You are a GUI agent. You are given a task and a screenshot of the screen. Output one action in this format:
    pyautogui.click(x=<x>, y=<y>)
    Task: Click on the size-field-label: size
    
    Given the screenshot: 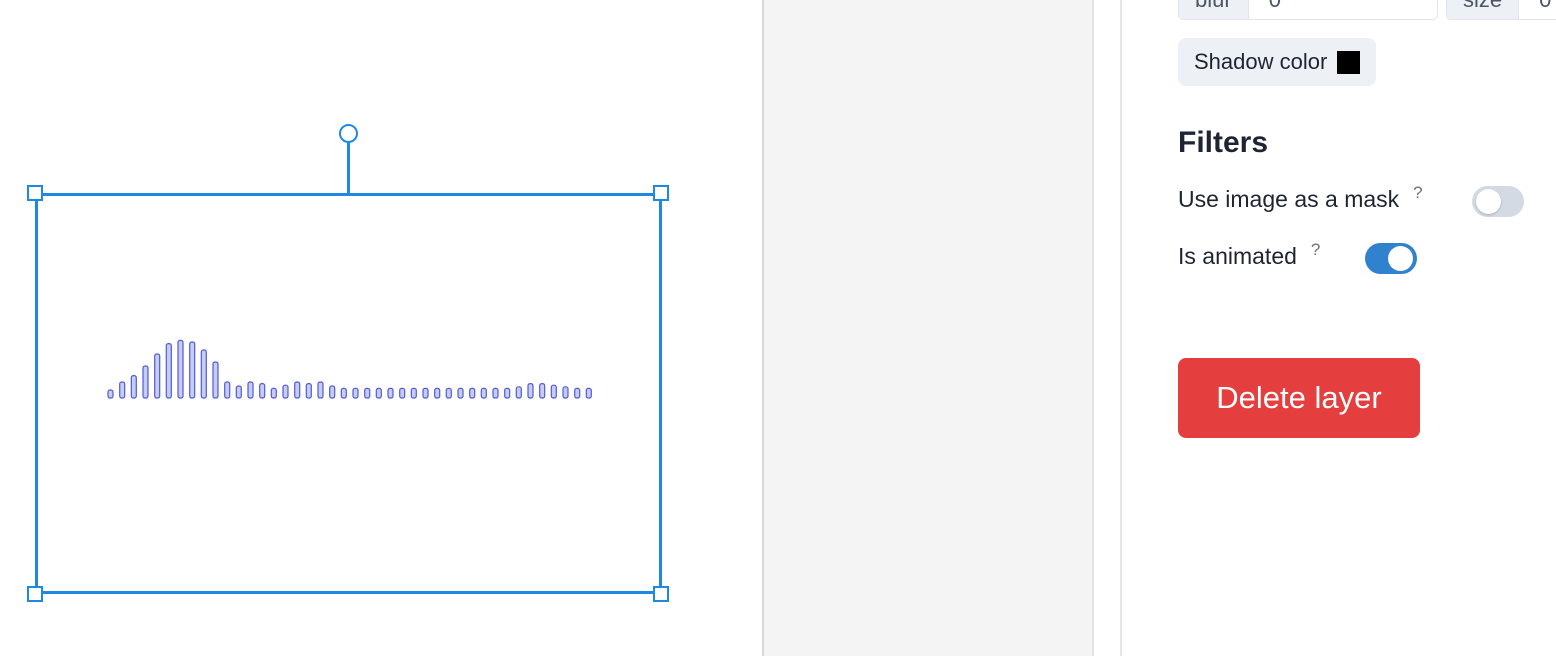 What is the action you would take?
    pyautogui.click(x=1483, y=9)
    